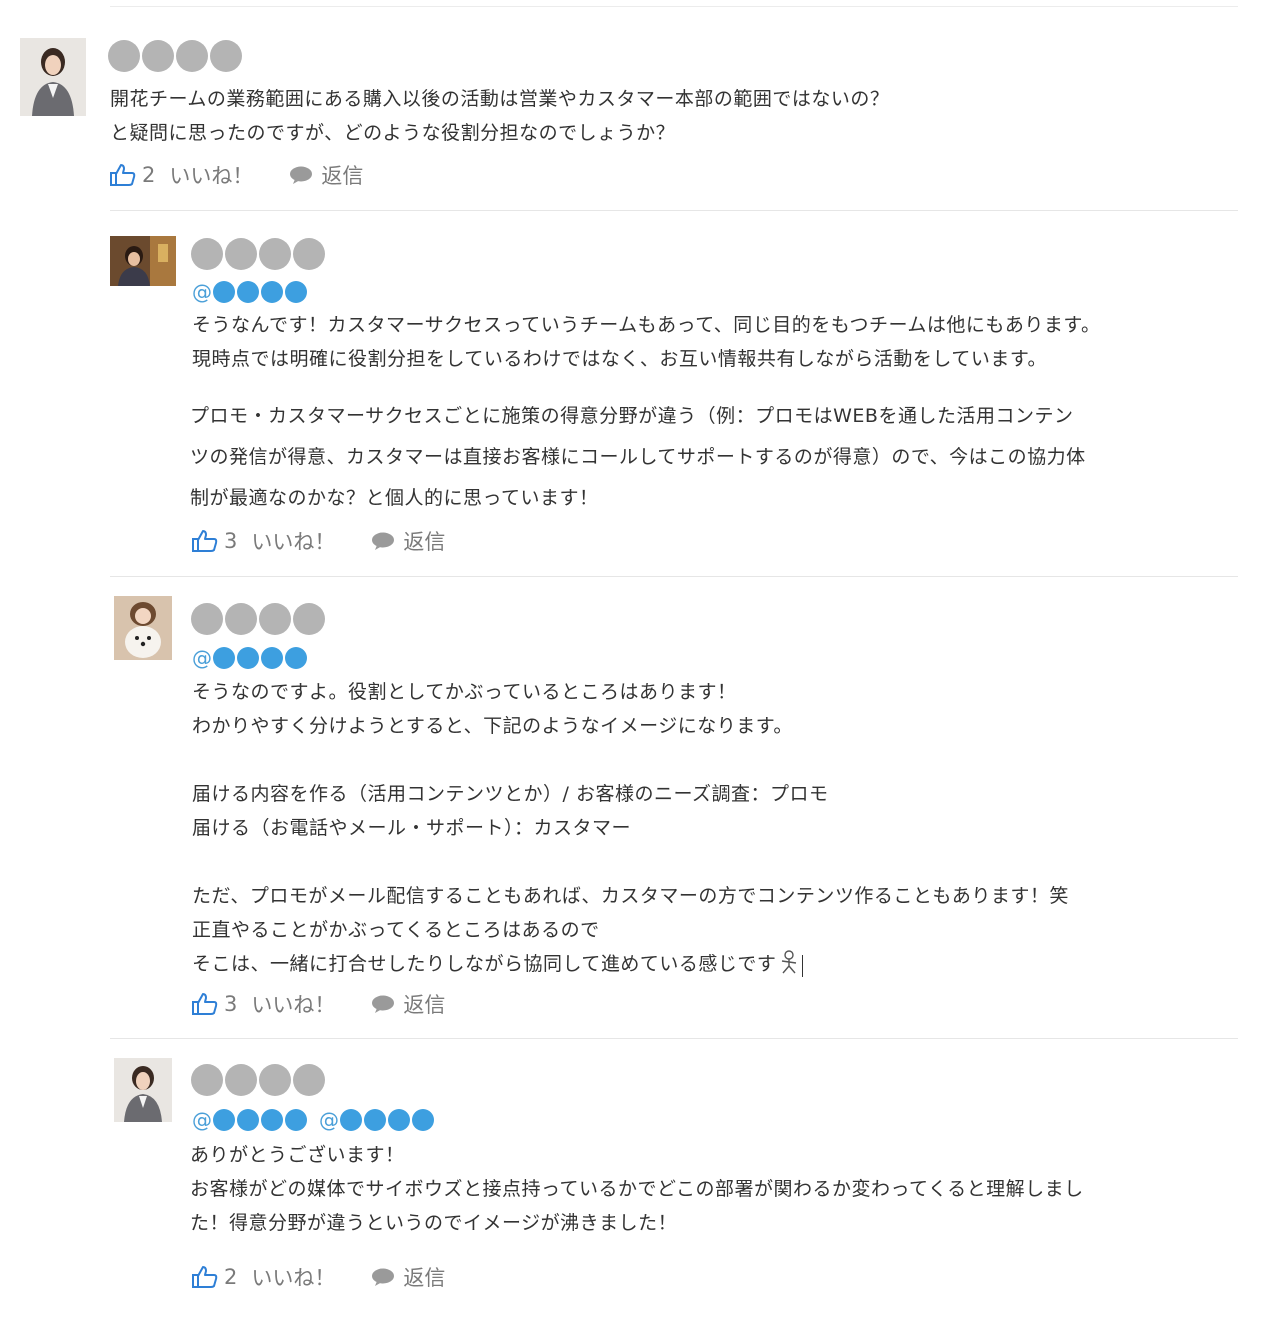  I want to click on mentions: @ @, so click(313, 1120).